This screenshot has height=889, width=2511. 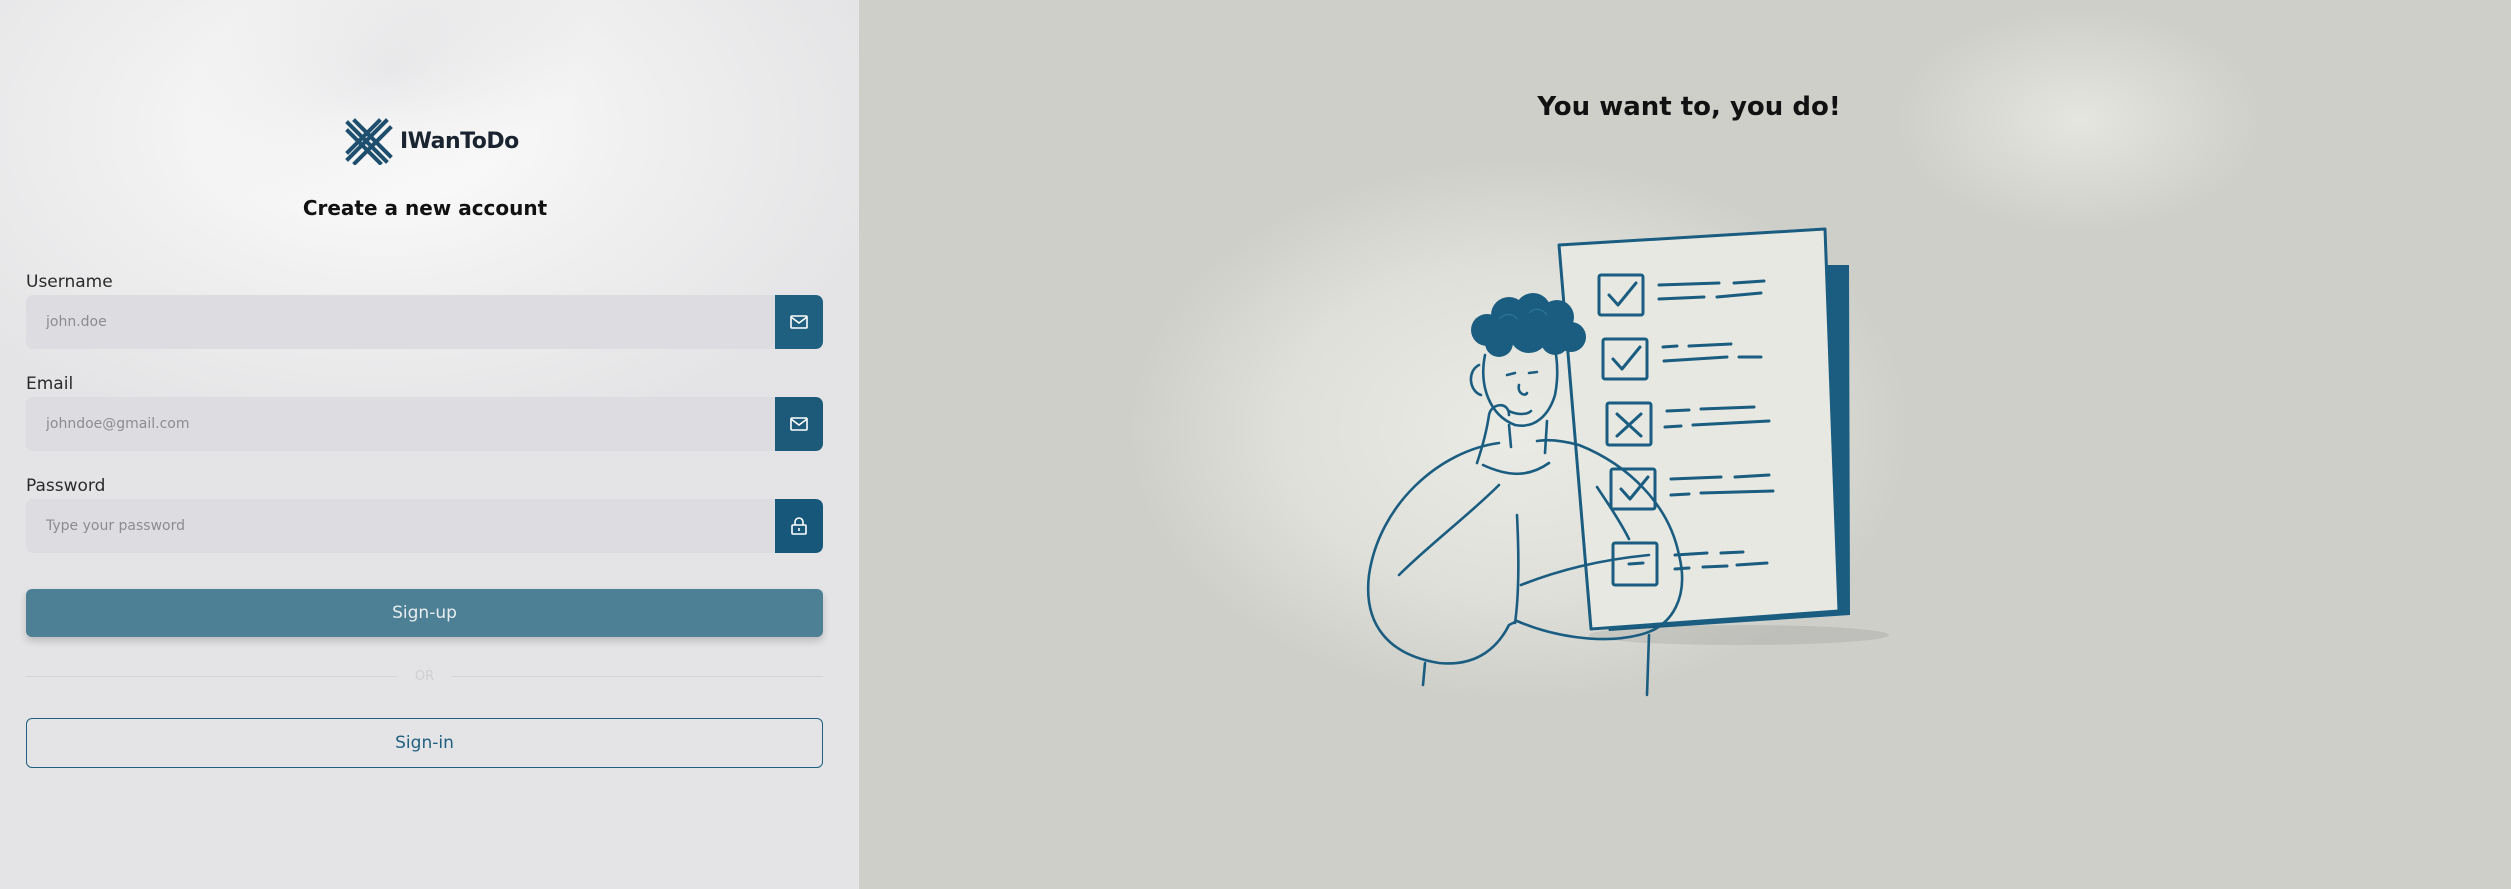 I want to click on brand-name: IWanToDo, so click(x=459, y=141).